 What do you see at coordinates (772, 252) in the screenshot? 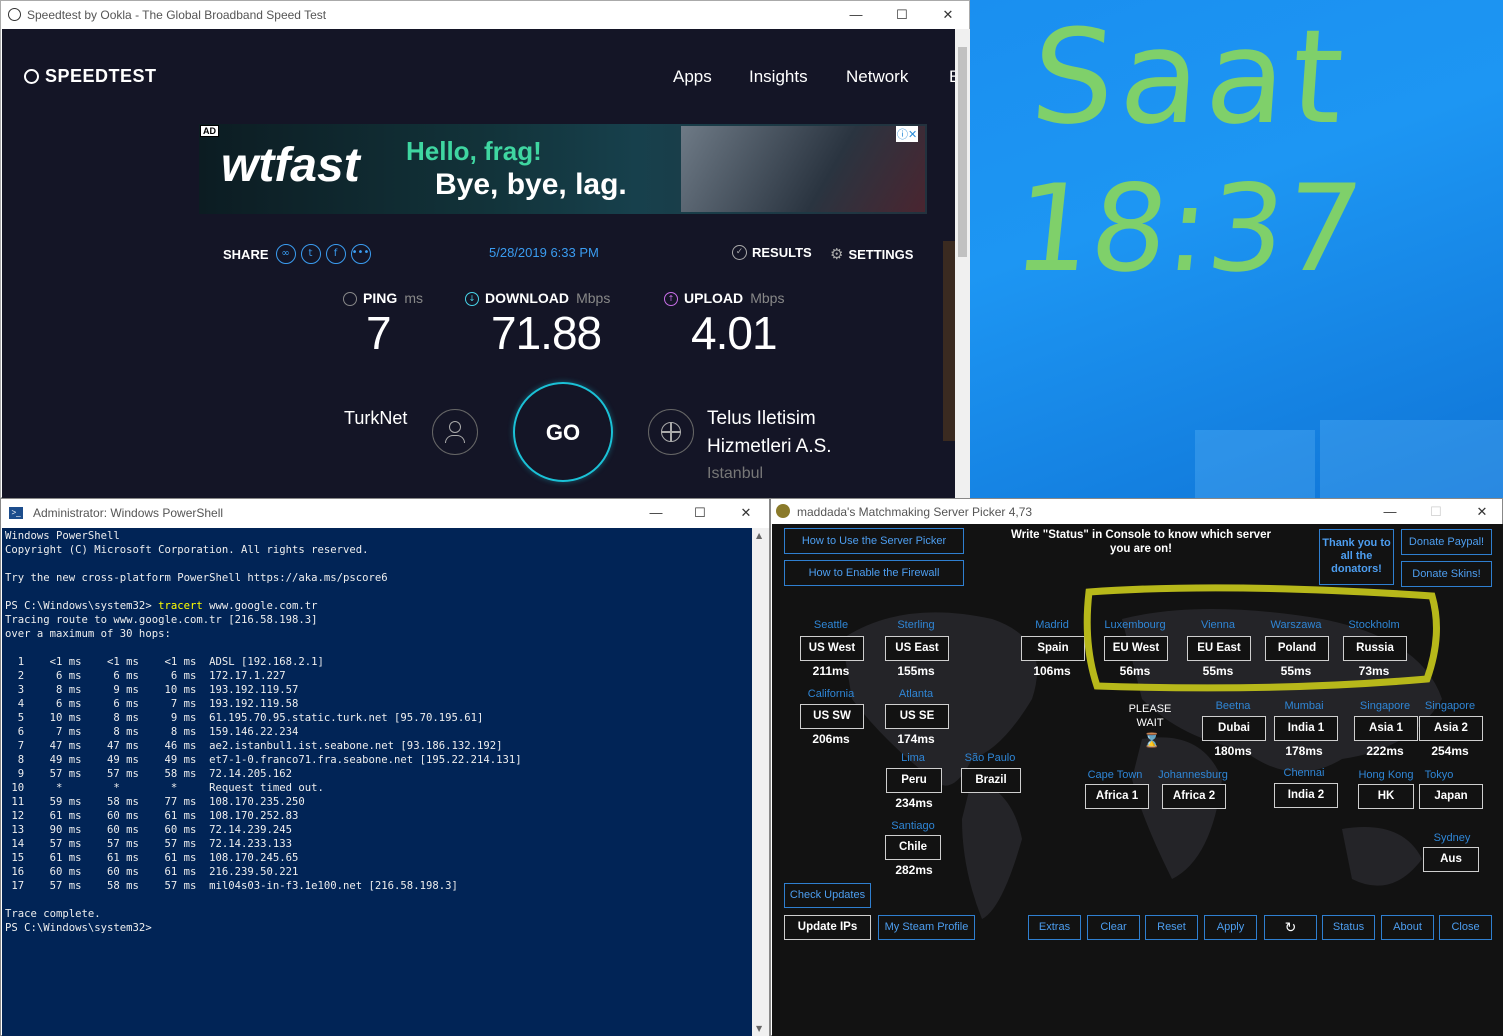
I see `results-link: ✓ RESULTS` at bounding box center [772, 252].